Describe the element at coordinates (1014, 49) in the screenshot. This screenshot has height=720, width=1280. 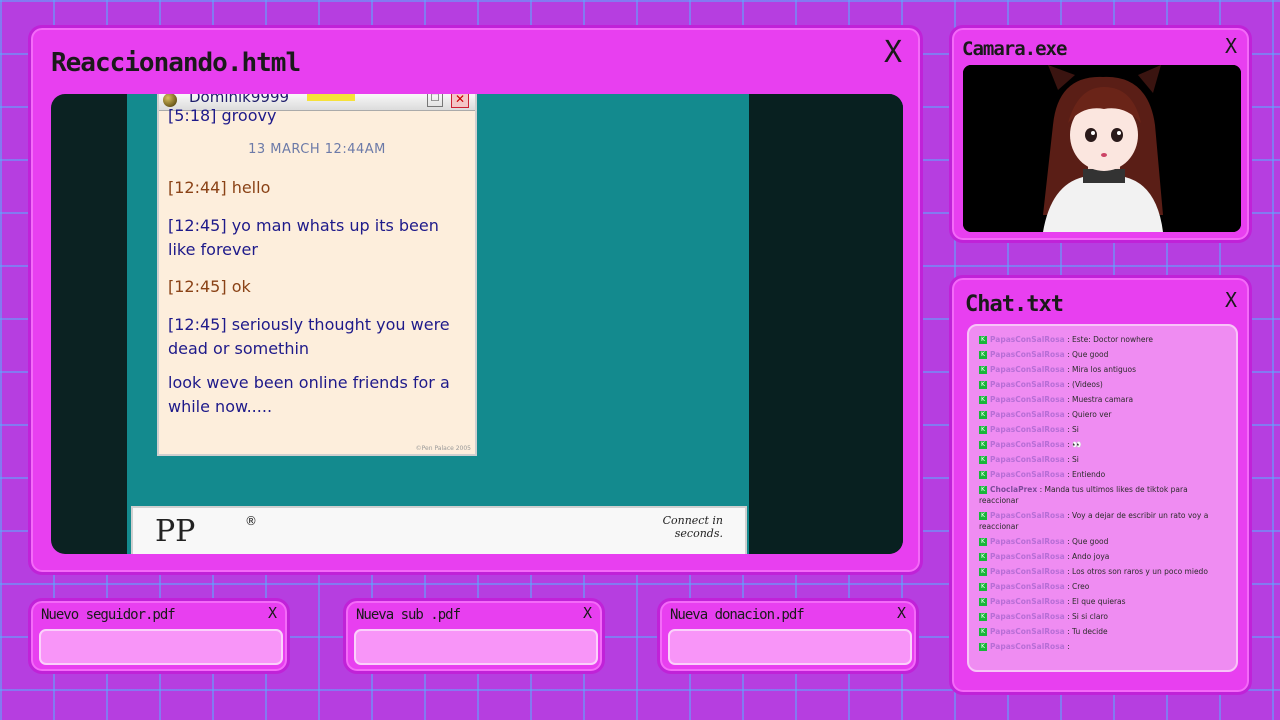
I see `camera-window-title: Camara.exe` at that location.